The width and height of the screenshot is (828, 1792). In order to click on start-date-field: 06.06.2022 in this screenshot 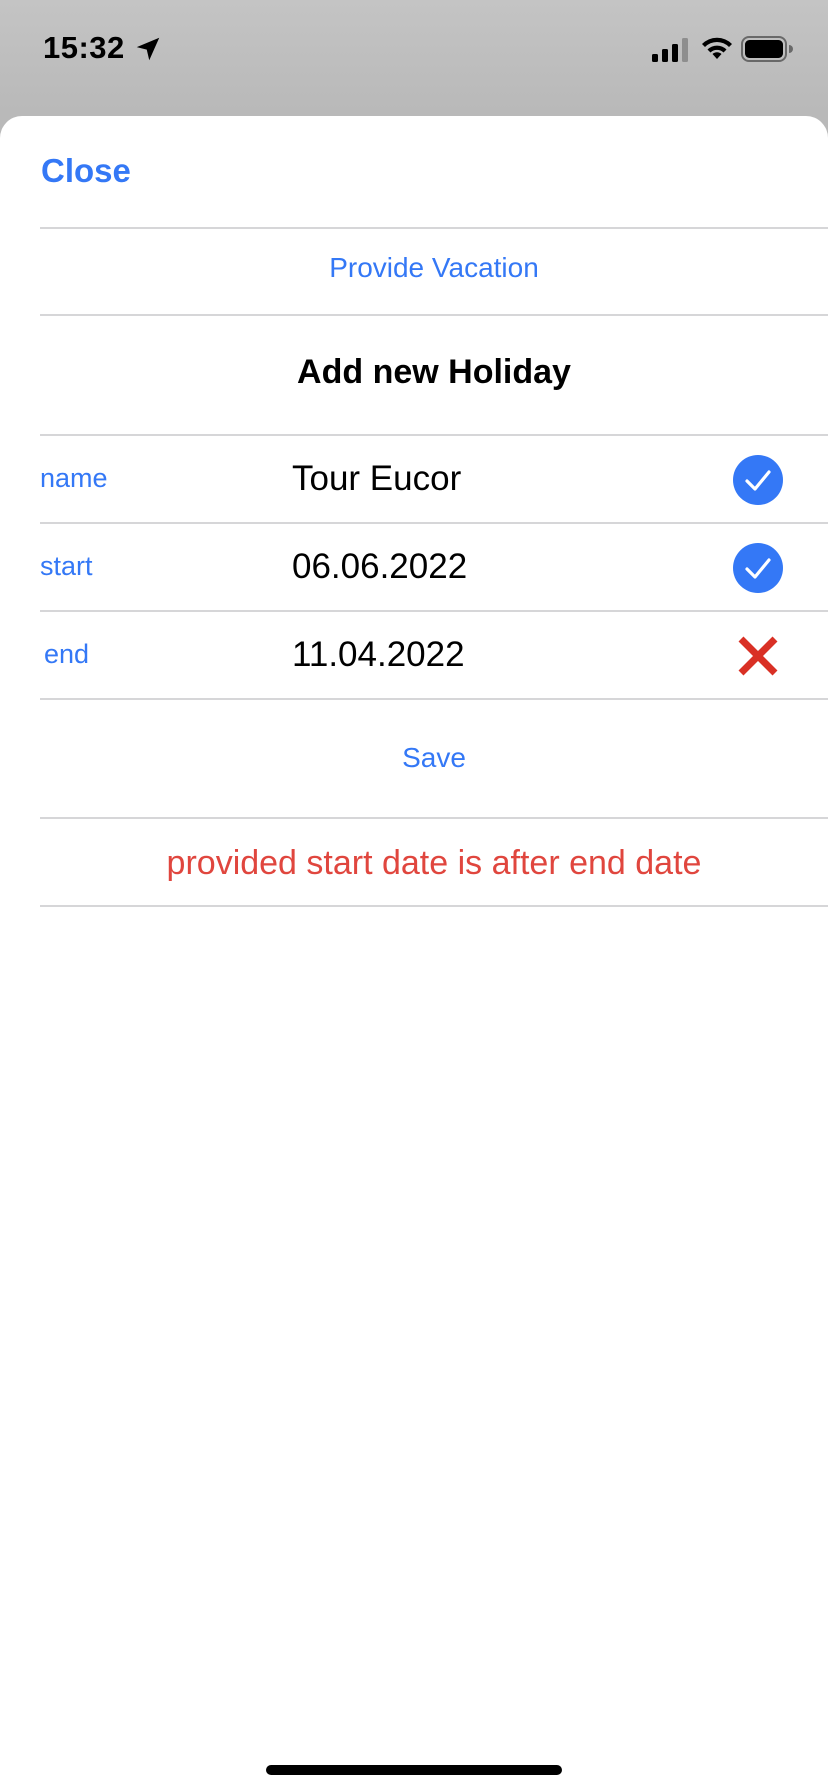, I will do `click(492, 567)`.